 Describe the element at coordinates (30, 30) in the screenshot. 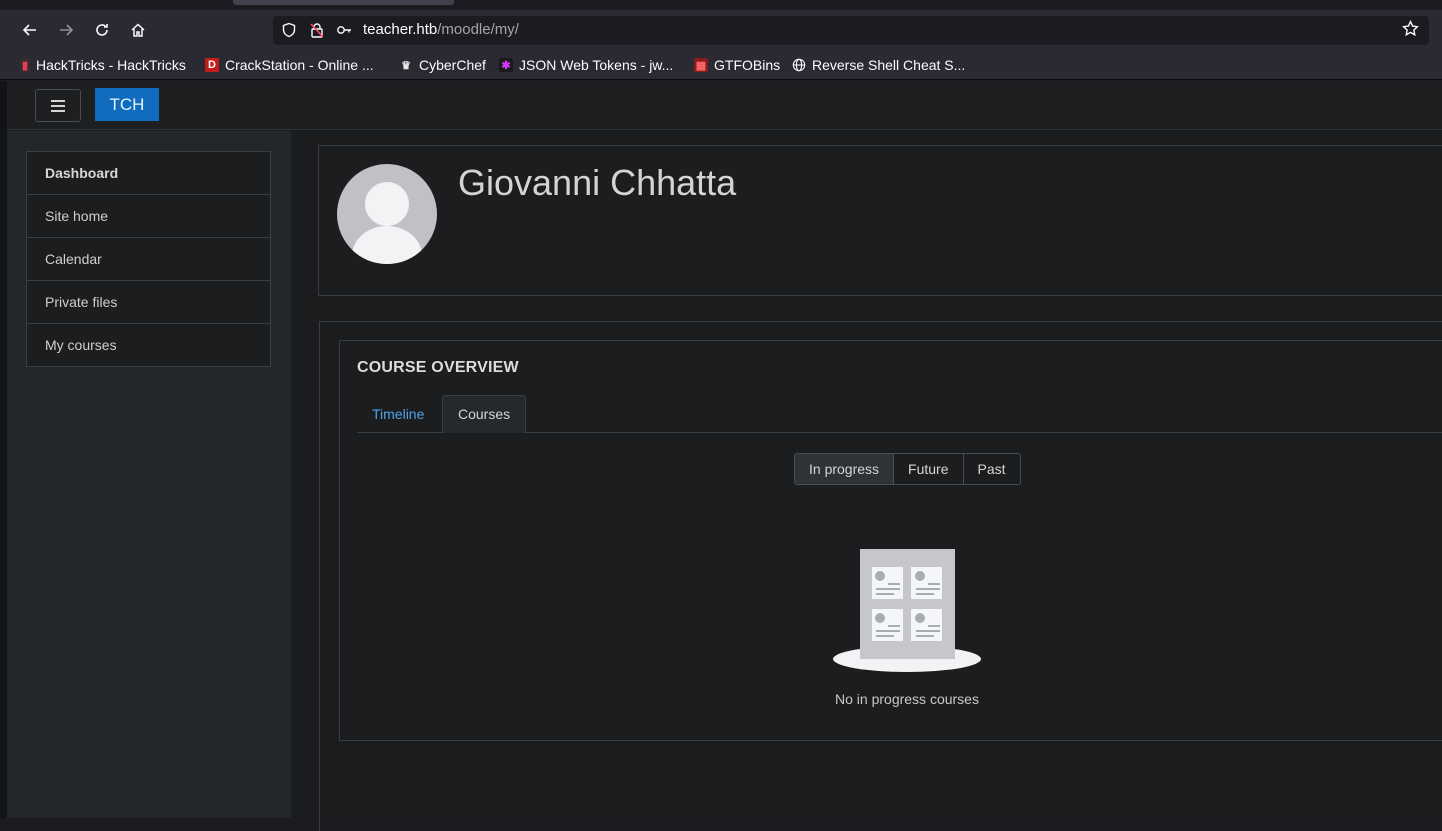

I see `back-icon` at that location.